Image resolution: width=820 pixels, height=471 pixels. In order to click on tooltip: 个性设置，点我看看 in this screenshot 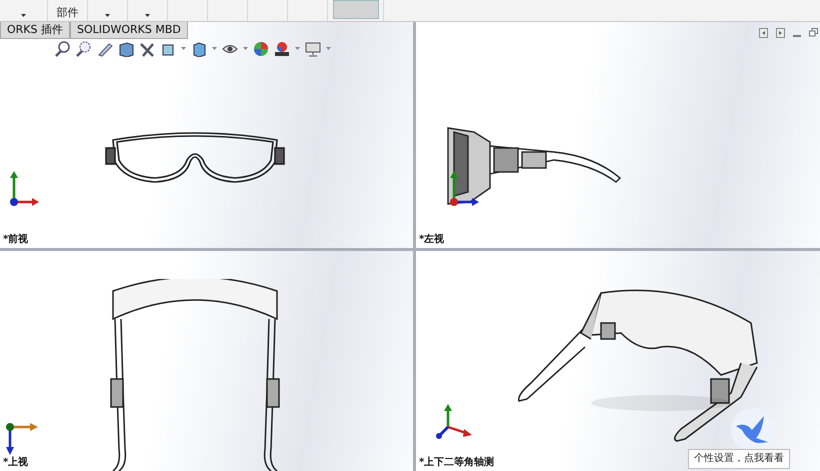, I will do `click(739, 459)`.